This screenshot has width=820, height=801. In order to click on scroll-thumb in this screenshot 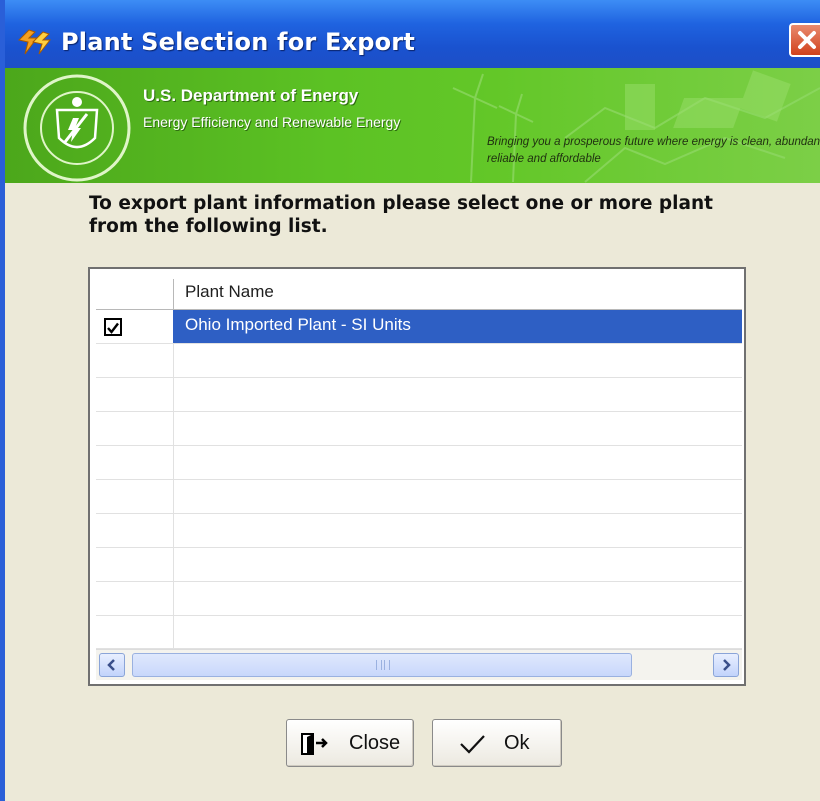, I will do `click(382, 665)`.